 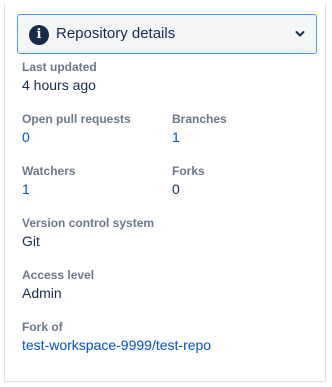 What do you see at coordinates (116, 345) in the screenshot?
I see `fork-of-link: test-workspace-9999/test-repo` at bounding box center [116, 345].